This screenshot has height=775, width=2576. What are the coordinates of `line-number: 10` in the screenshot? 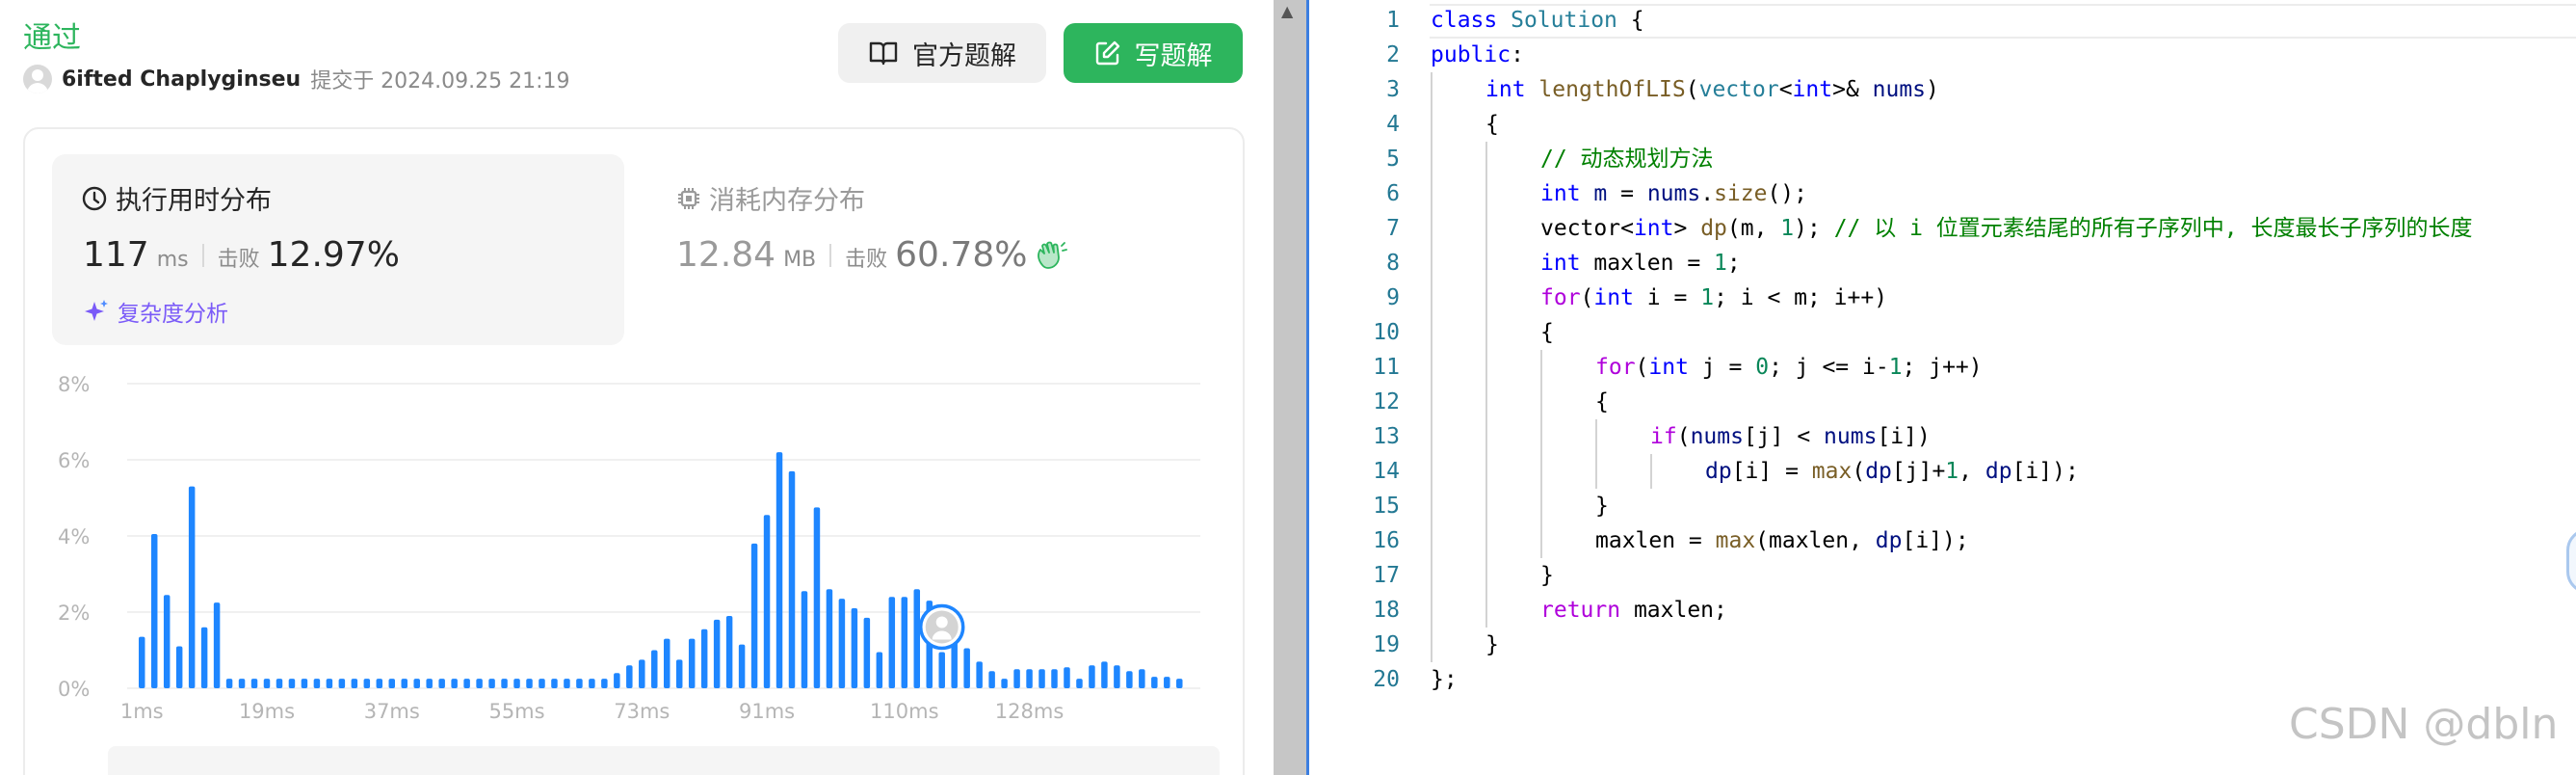 It's located at (1386, 332).